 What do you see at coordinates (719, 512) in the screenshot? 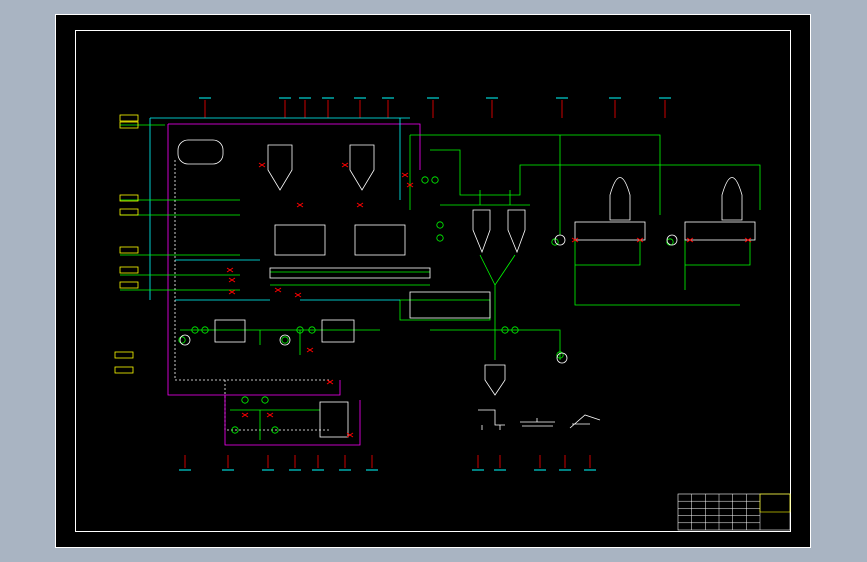
I see `title-block-grid` at bounding box center [719, 512].